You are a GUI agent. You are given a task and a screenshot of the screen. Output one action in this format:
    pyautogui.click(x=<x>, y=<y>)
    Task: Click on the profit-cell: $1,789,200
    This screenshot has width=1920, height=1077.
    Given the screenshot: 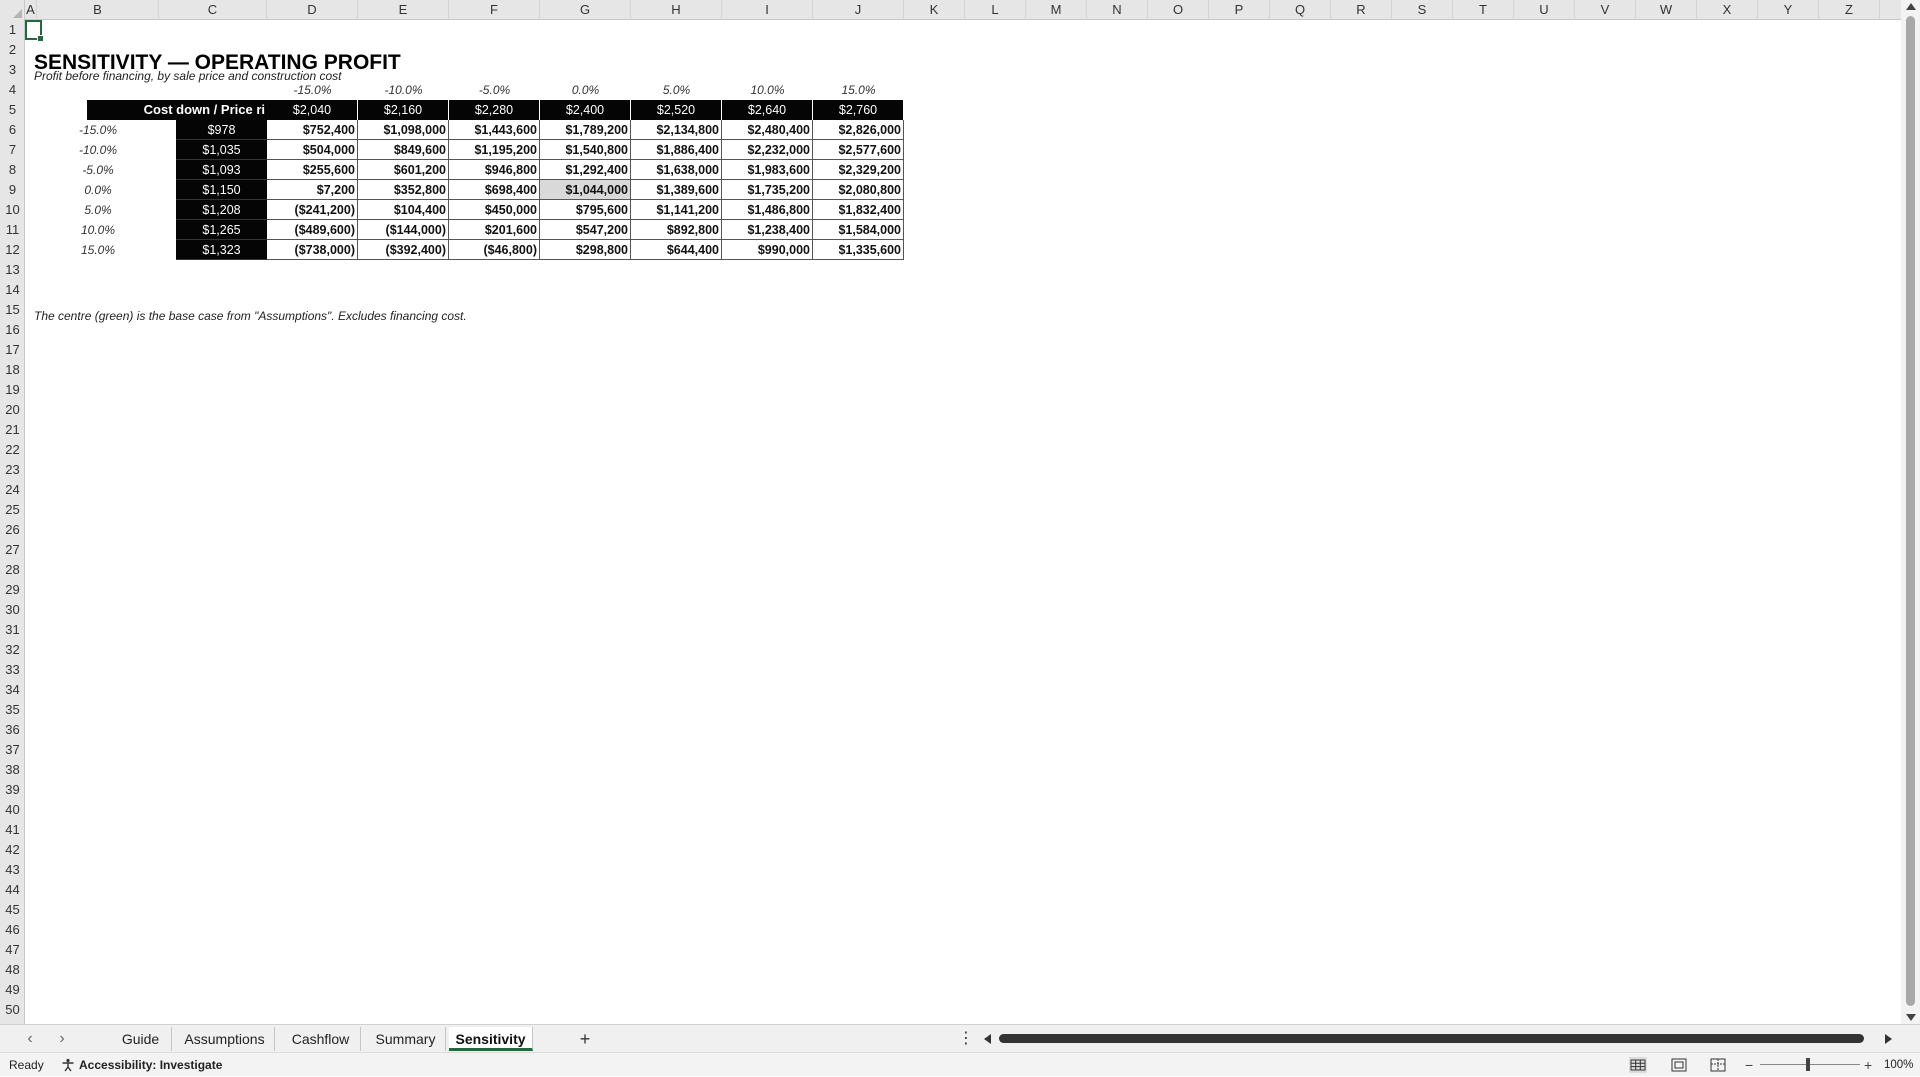 What is the action you would take?
    pyautogui.click(x=585, y=130)
    